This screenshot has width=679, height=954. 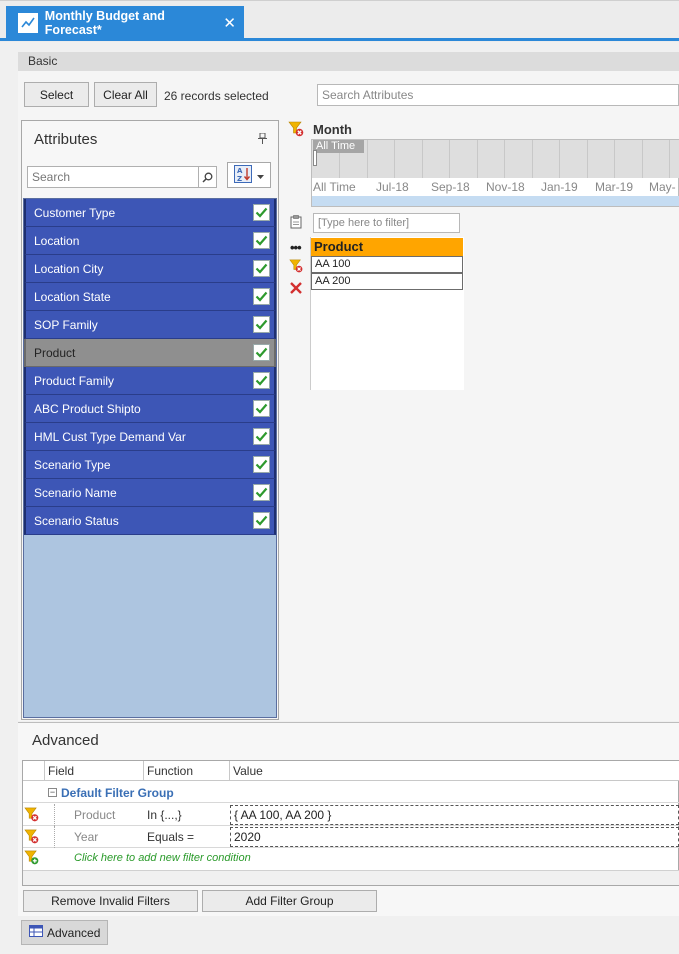 I want to click on attribute-item-label: Product, so click(x=55, y=352).